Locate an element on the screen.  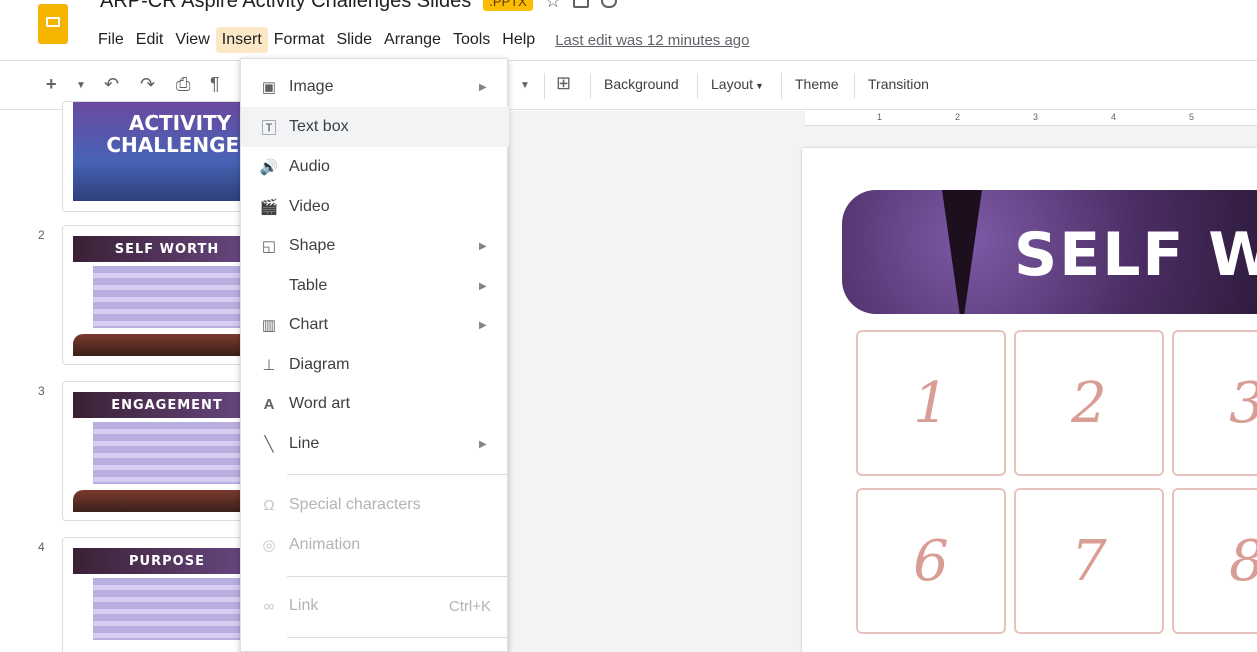
animation-icon: ◎ is located at coordinates (269, 545).